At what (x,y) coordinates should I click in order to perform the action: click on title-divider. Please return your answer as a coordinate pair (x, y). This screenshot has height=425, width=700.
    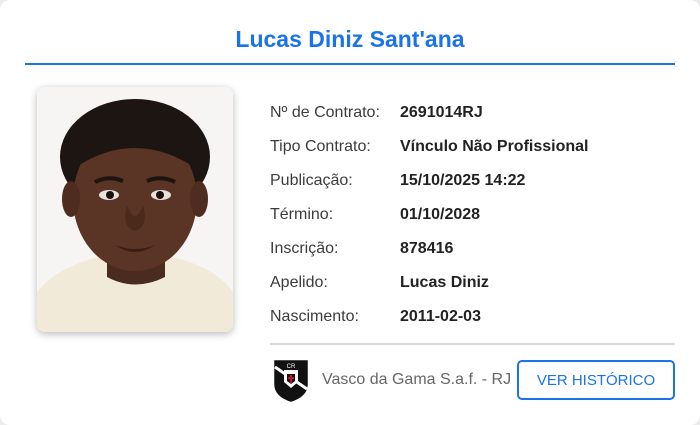
    Looking at the image, I should click on (350, 64).